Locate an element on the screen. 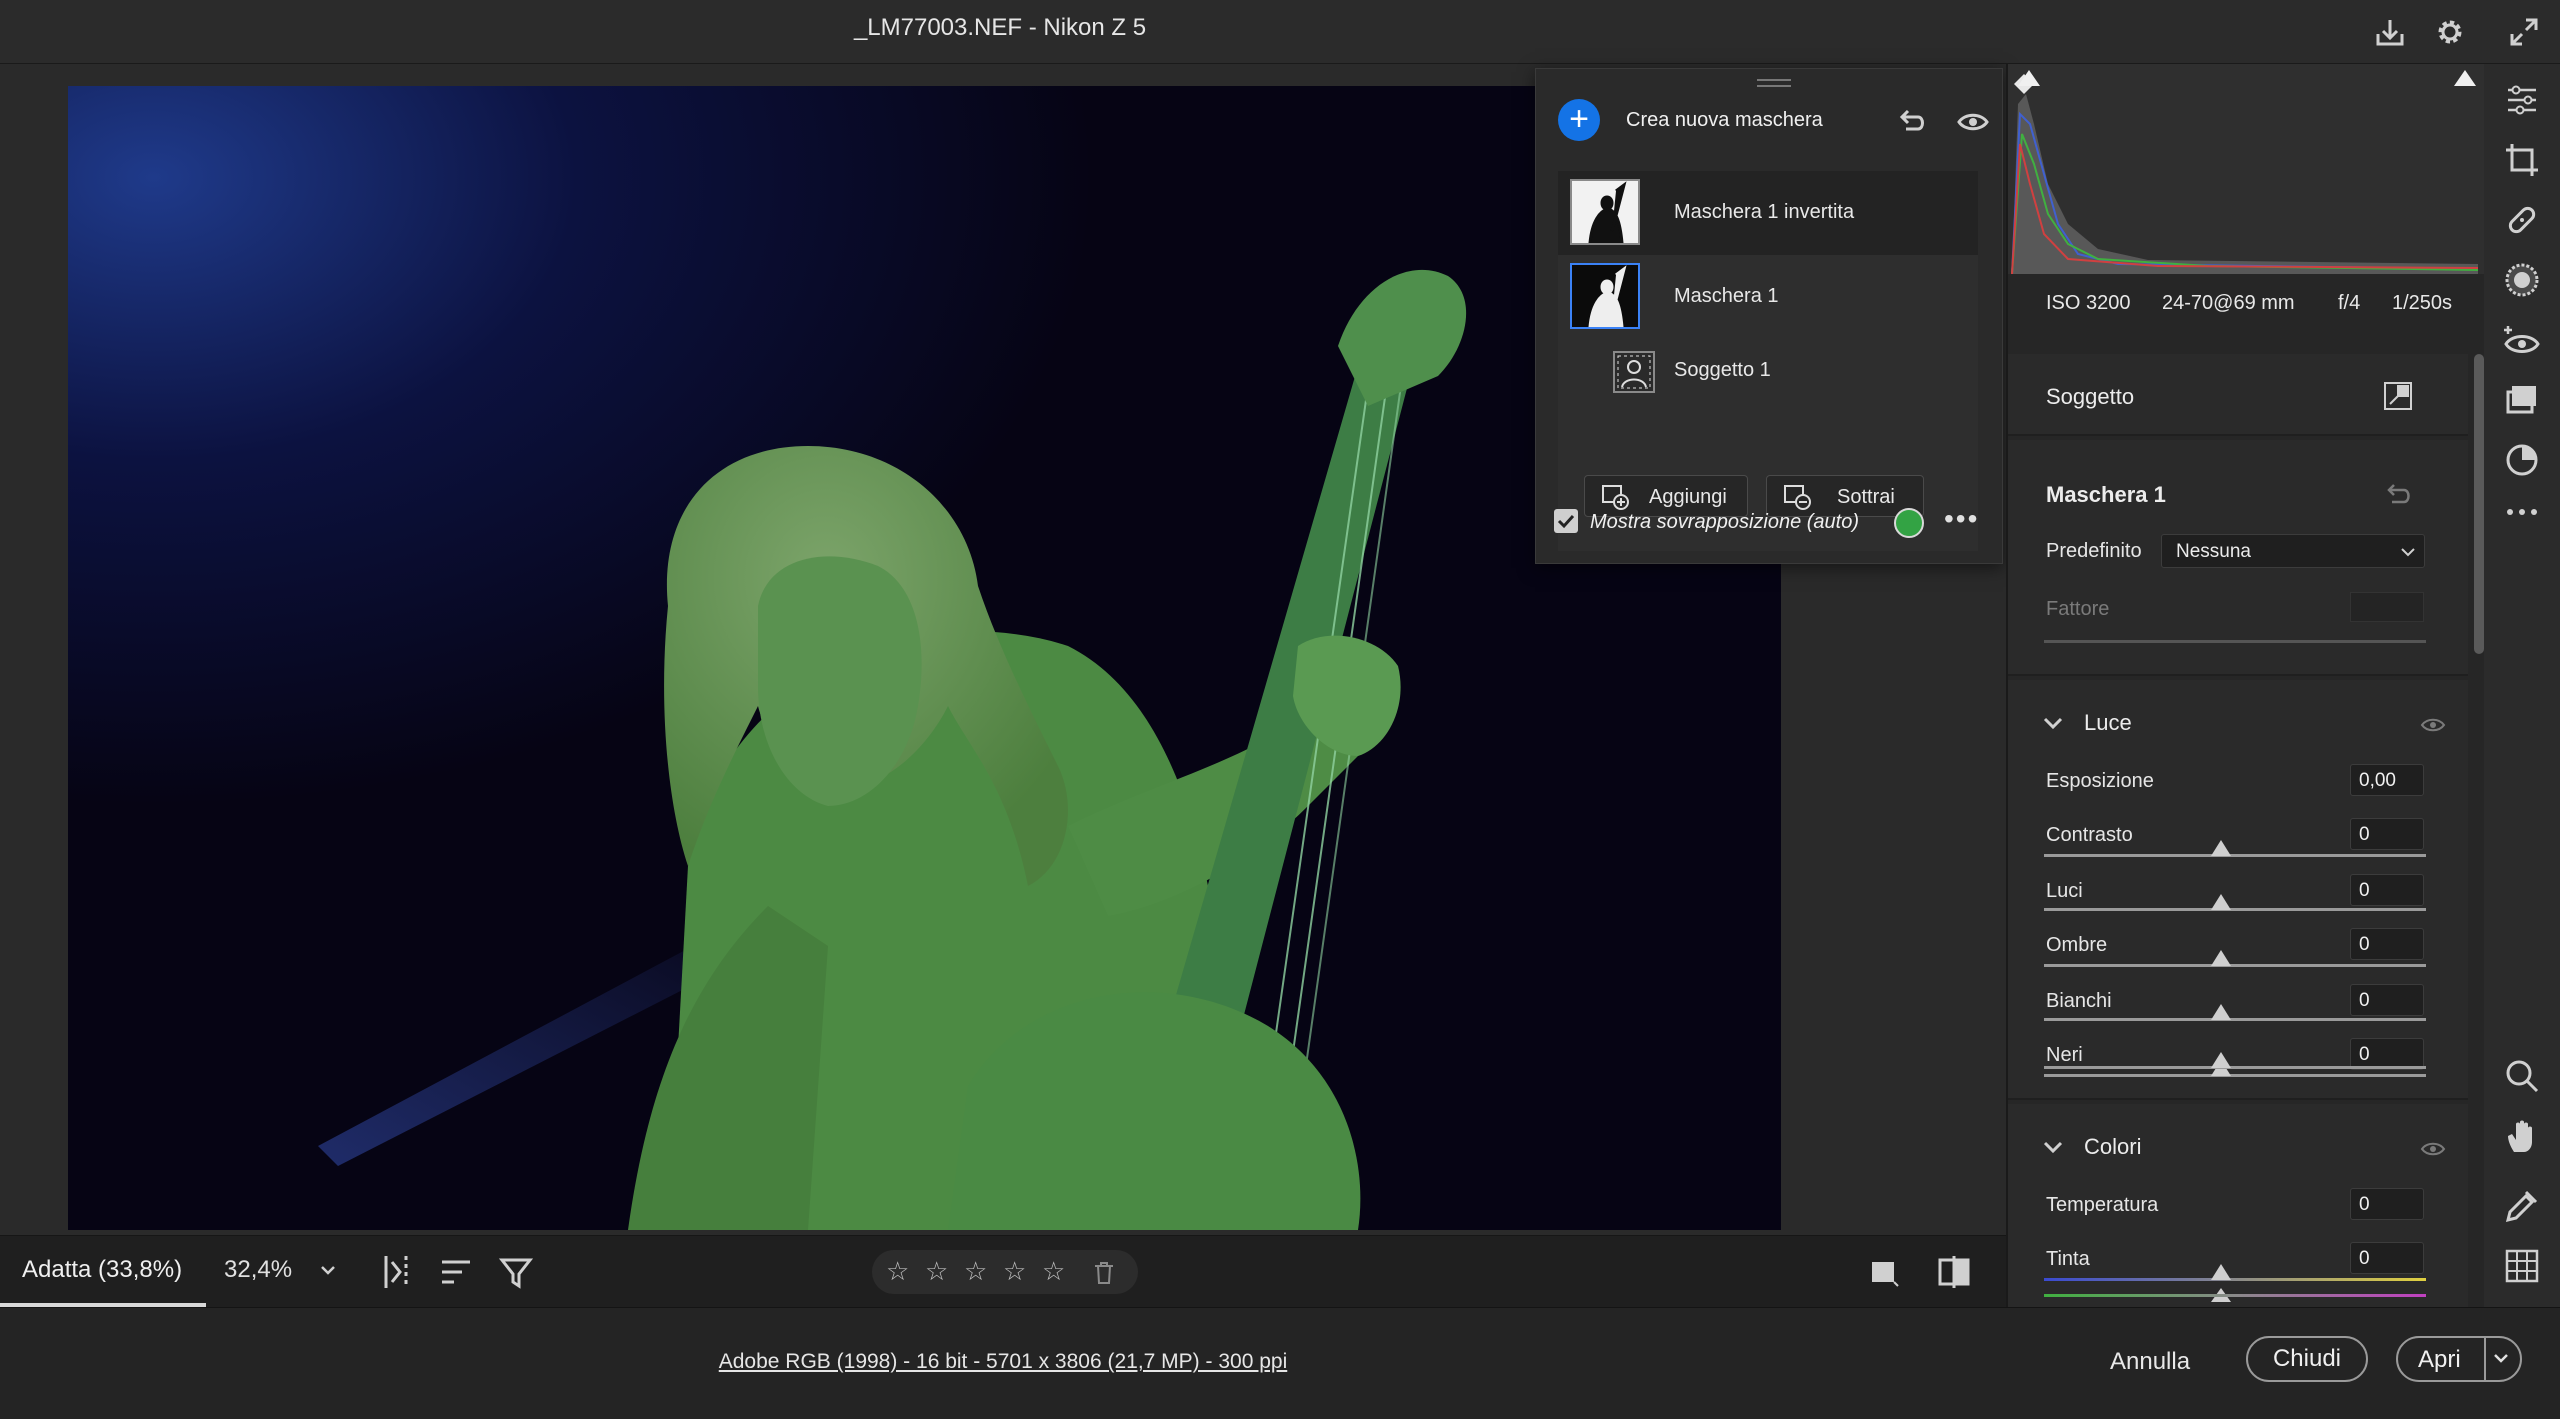 This screenshot has height=1419, width=2560. blacks-slider-track is located at coordinates (2235, 1067).